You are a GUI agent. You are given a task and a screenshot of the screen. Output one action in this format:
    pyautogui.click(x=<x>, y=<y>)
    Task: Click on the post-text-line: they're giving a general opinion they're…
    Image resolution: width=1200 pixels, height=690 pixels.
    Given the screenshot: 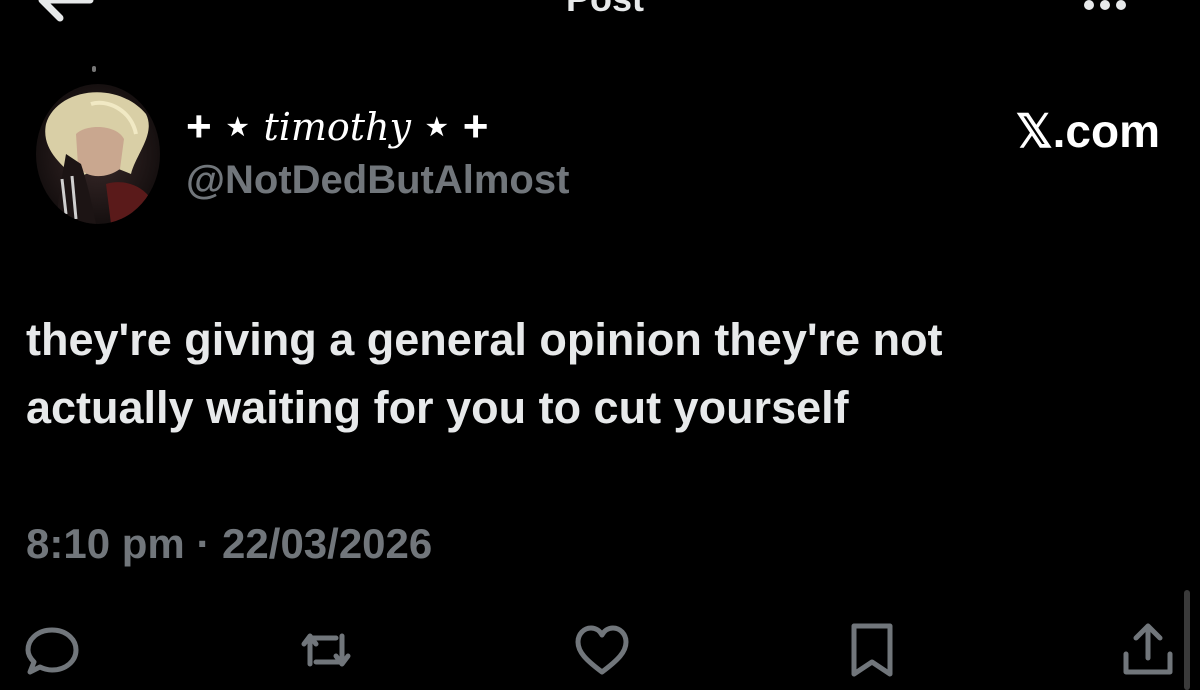 What is the action you would take?
    pyautogui.click(x=484, y=339)
    